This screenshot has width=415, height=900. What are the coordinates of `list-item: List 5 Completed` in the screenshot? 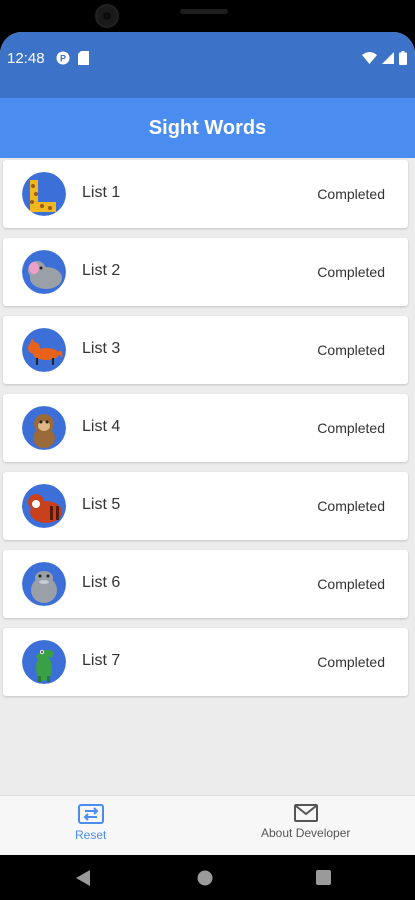 It's located at (205, 506).